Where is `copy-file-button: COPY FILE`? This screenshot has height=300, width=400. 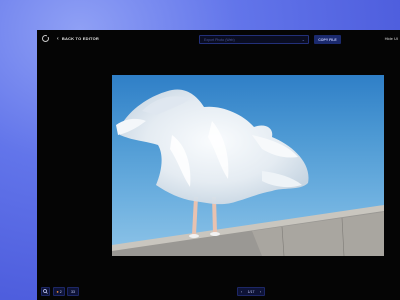 copy-file-button: COPY FILE is located at coordinates (327, 39).